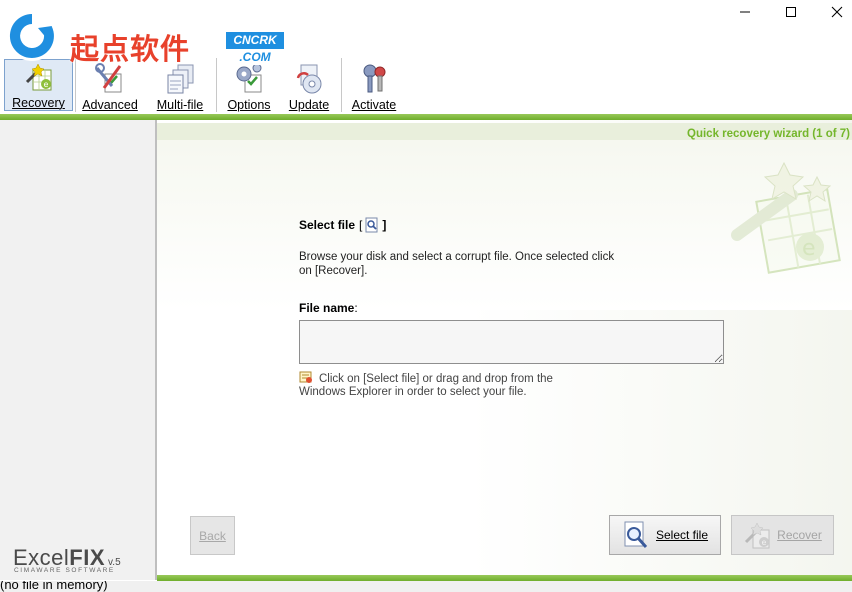 The width and height of the screenshot is (852, 592). Describe the element at coordinates (782, 535) in the screenshot. I see `recover-button: e Recover` at that location.